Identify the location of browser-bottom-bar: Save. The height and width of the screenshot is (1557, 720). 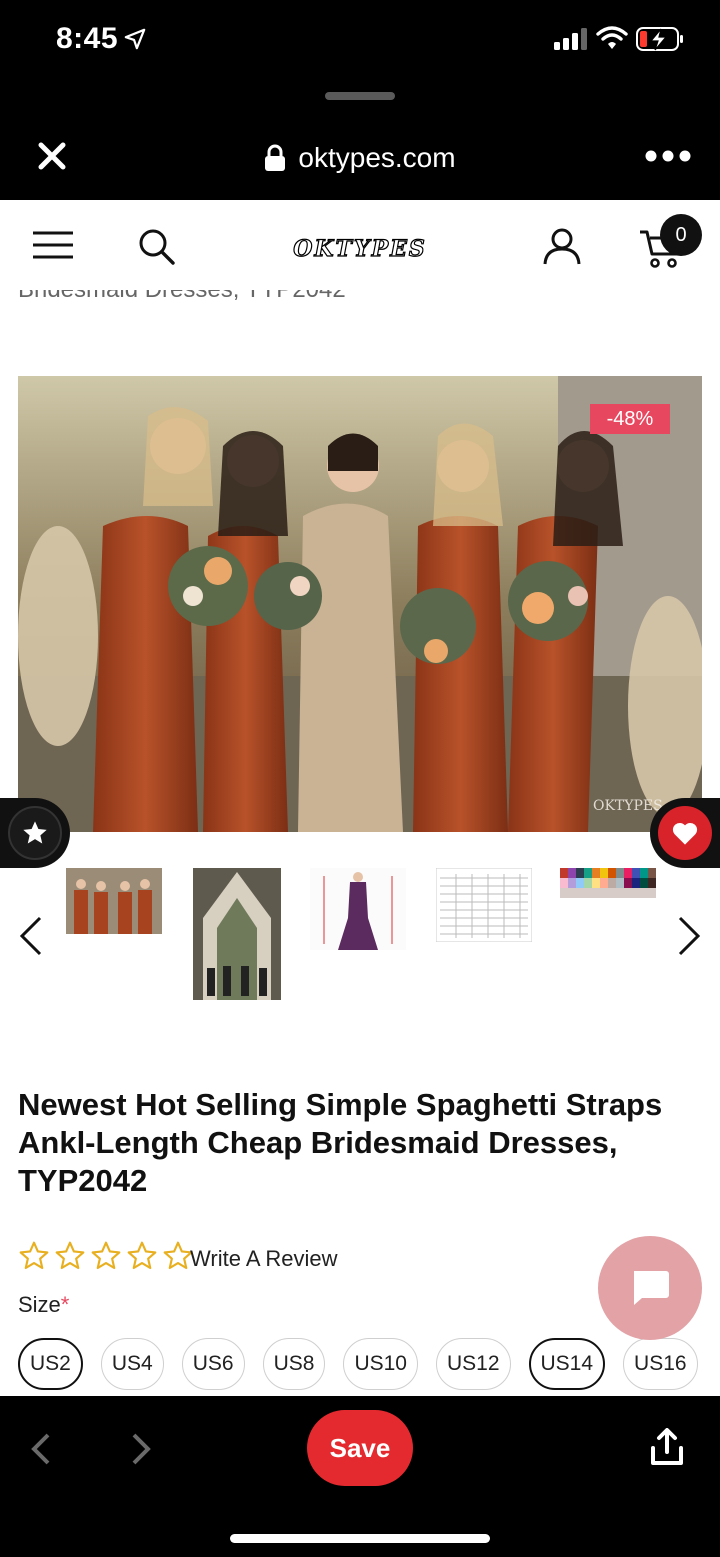
(360, 1476).